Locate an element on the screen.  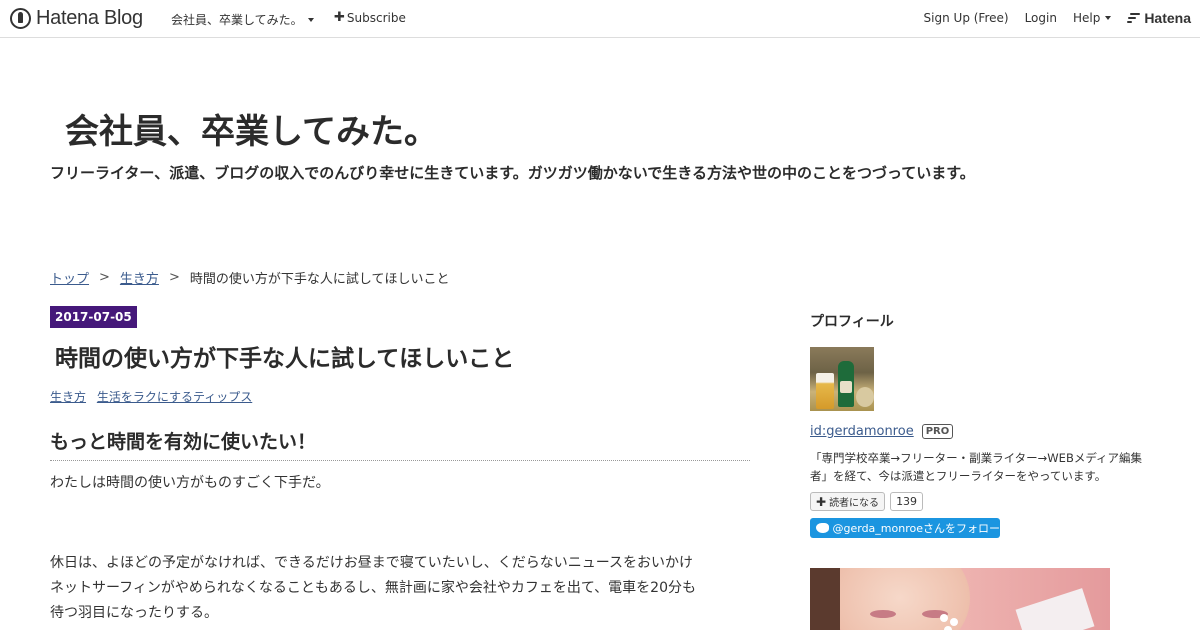
hatena-mark-icon is located at coordinates (1134, 18).